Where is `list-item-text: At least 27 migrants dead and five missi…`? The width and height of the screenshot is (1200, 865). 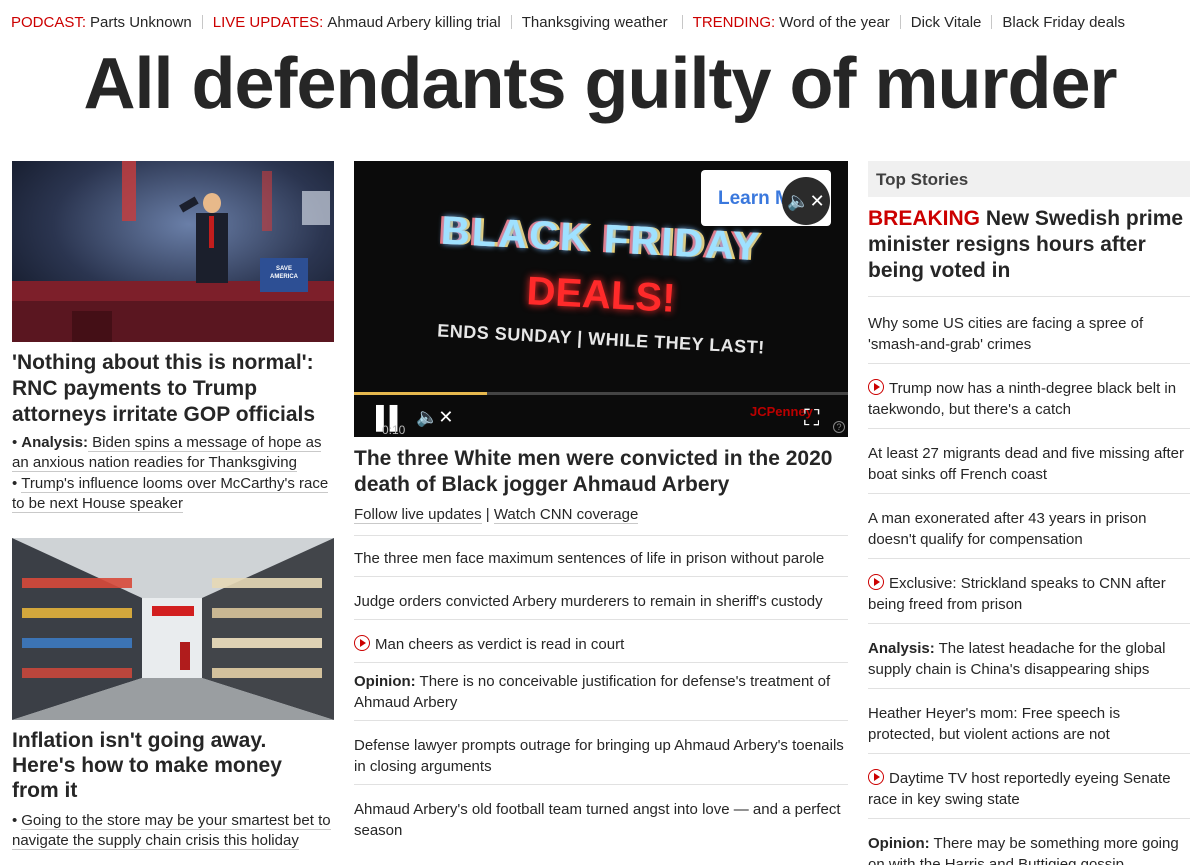
list-item-text: At least 27 migrants dead and five missi… is located at coordinates (1026, 464).